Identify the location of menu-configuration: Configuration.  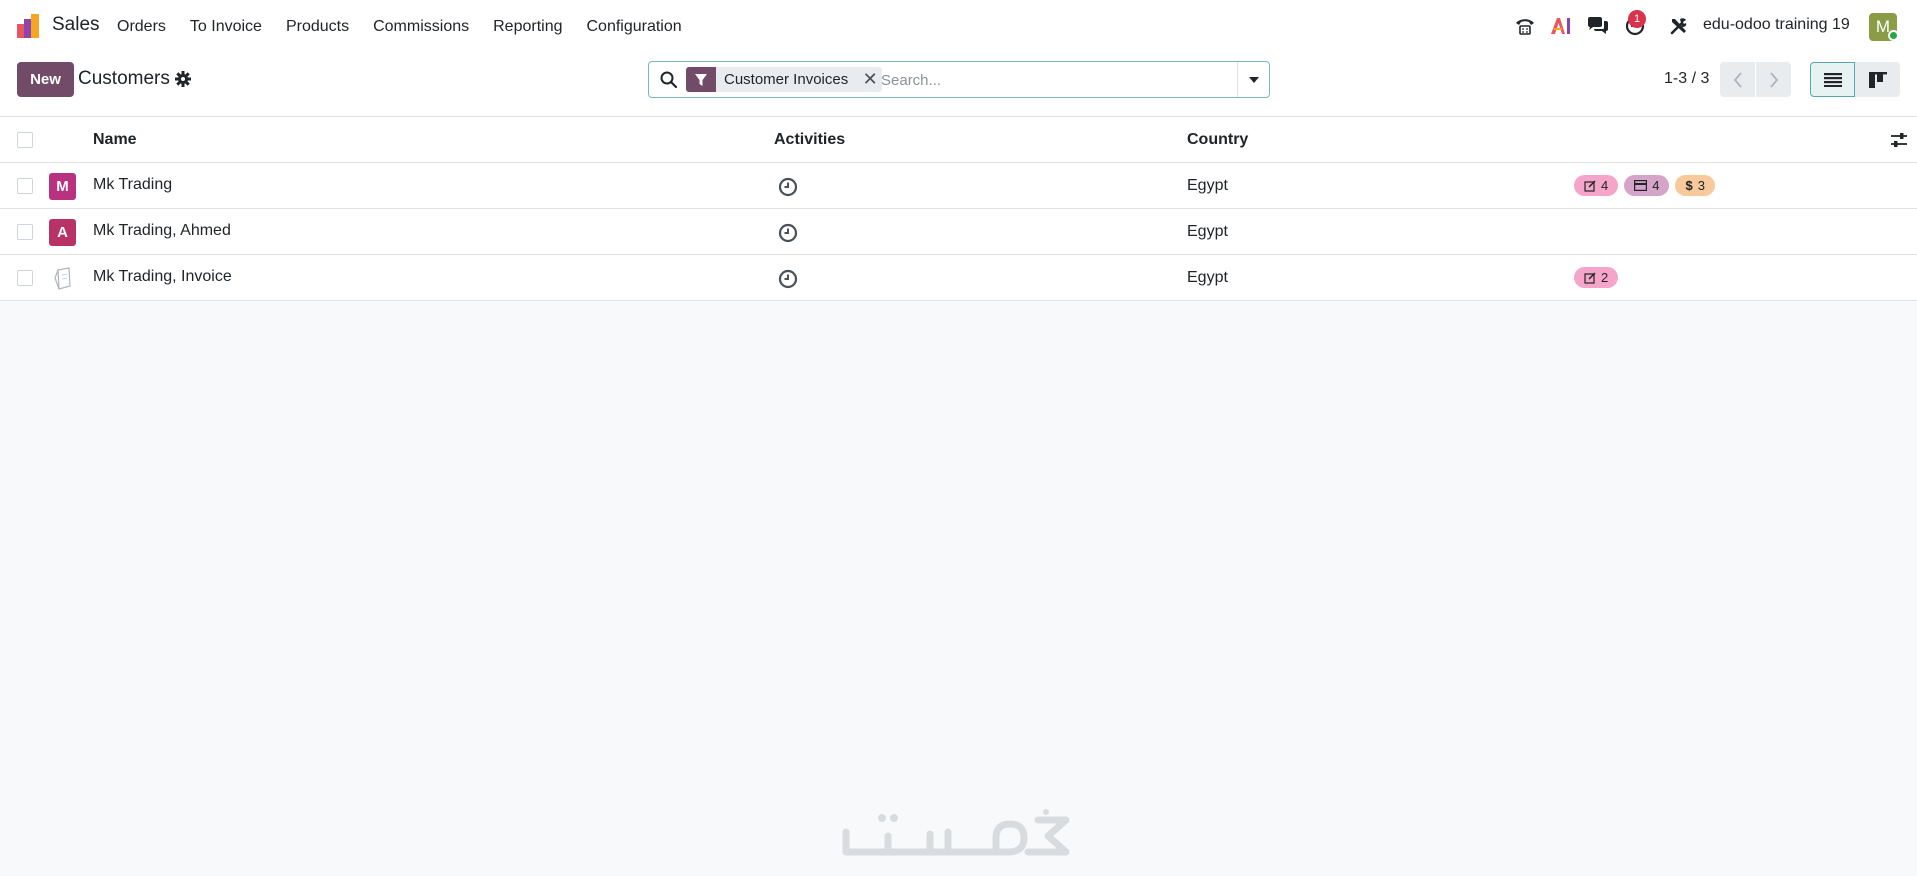
(633, 27).